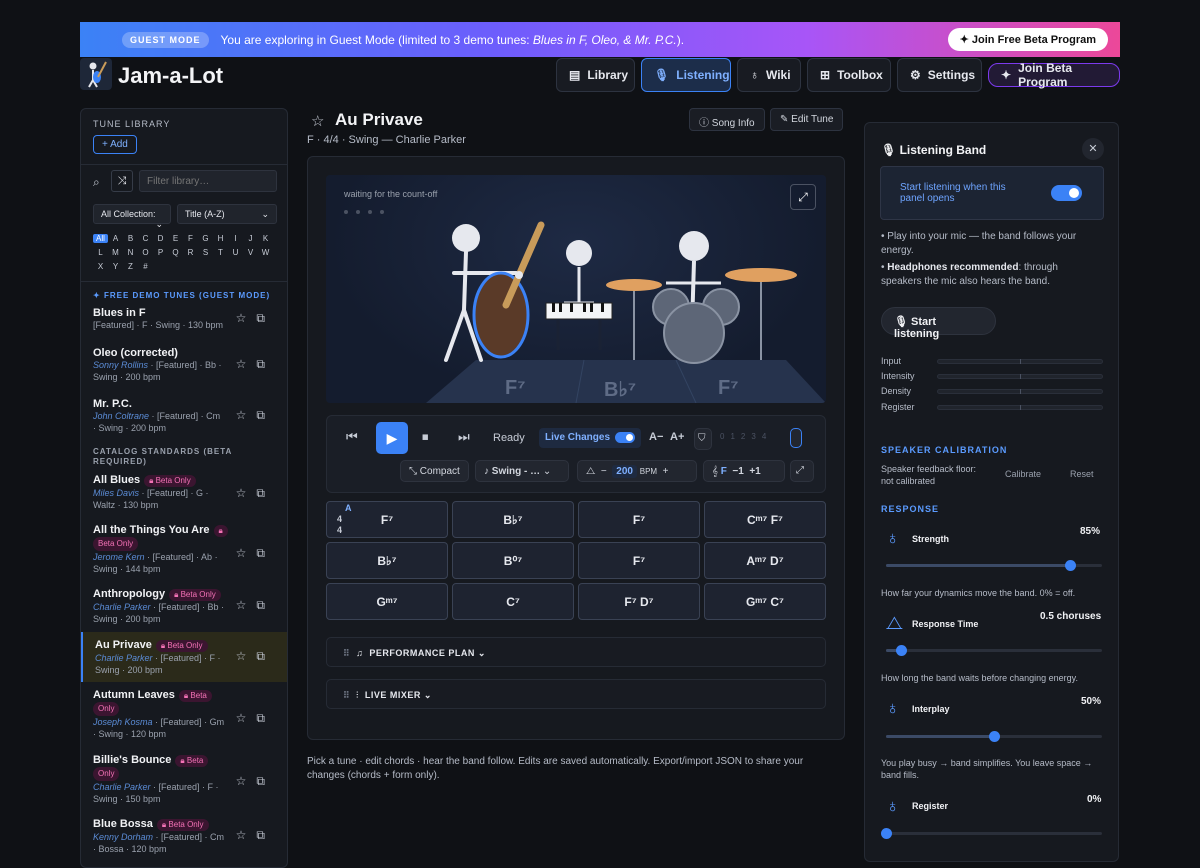 Image resolution: width=1200 pixels, height=868 pixels. What do you see at coordinates (220, 252) in the screenshot?
I see `letter-filter: T` at bounding box center [220, 252].